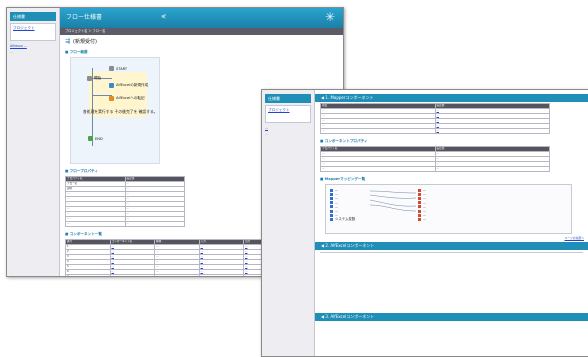 The height and width of the screenshot is (357, 588). I want to click on input-icon, so click(111, 98).